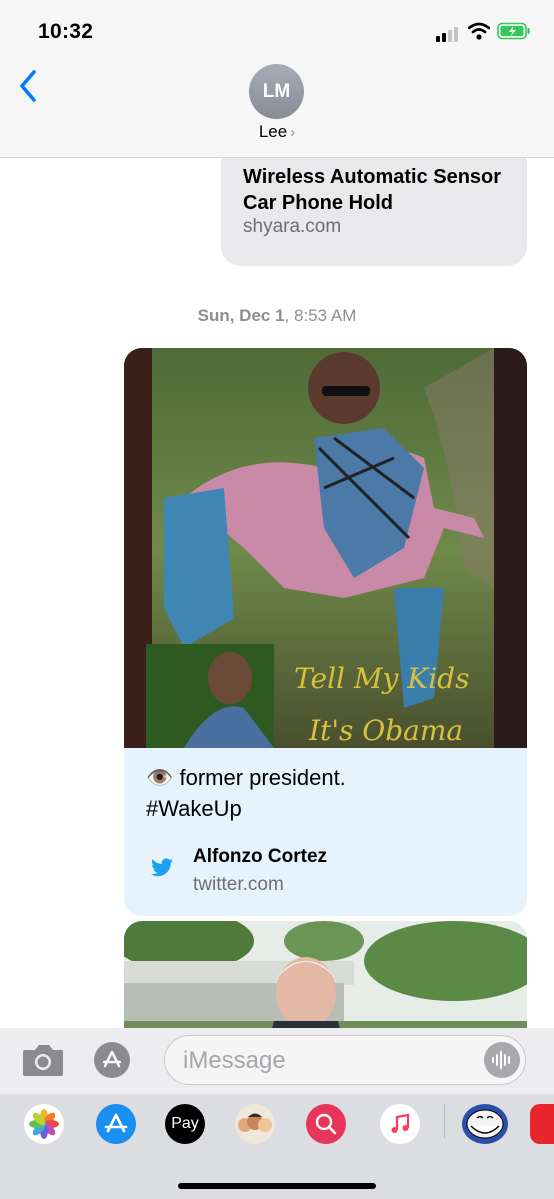 This screenshot has height=1199, width=554. I want to click on partial-app-icon, so click(542, 1124).